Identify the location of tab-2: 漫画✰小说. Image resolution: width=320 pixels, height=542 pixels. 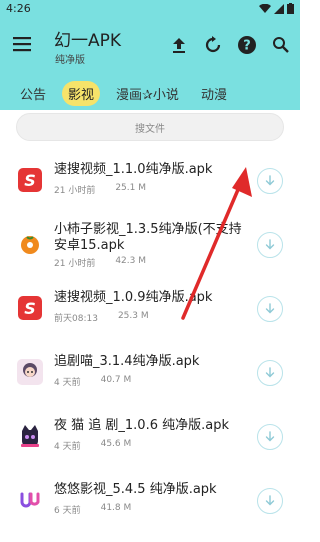
(147, 93).